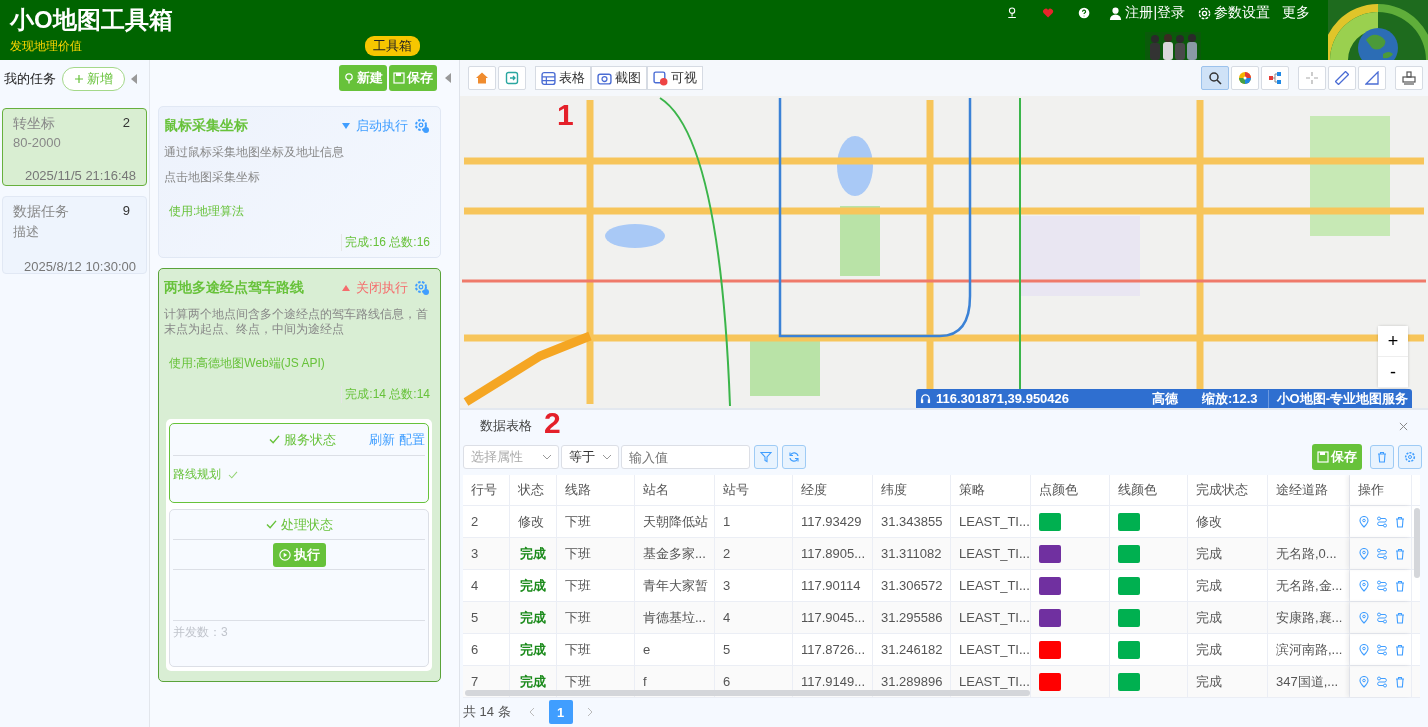 Image resolution: width=1428 pixels, height=727 pixels. Describe the element at coordinates (1312, 78) in the screenshot. I see `crosshair-icon` at that location.